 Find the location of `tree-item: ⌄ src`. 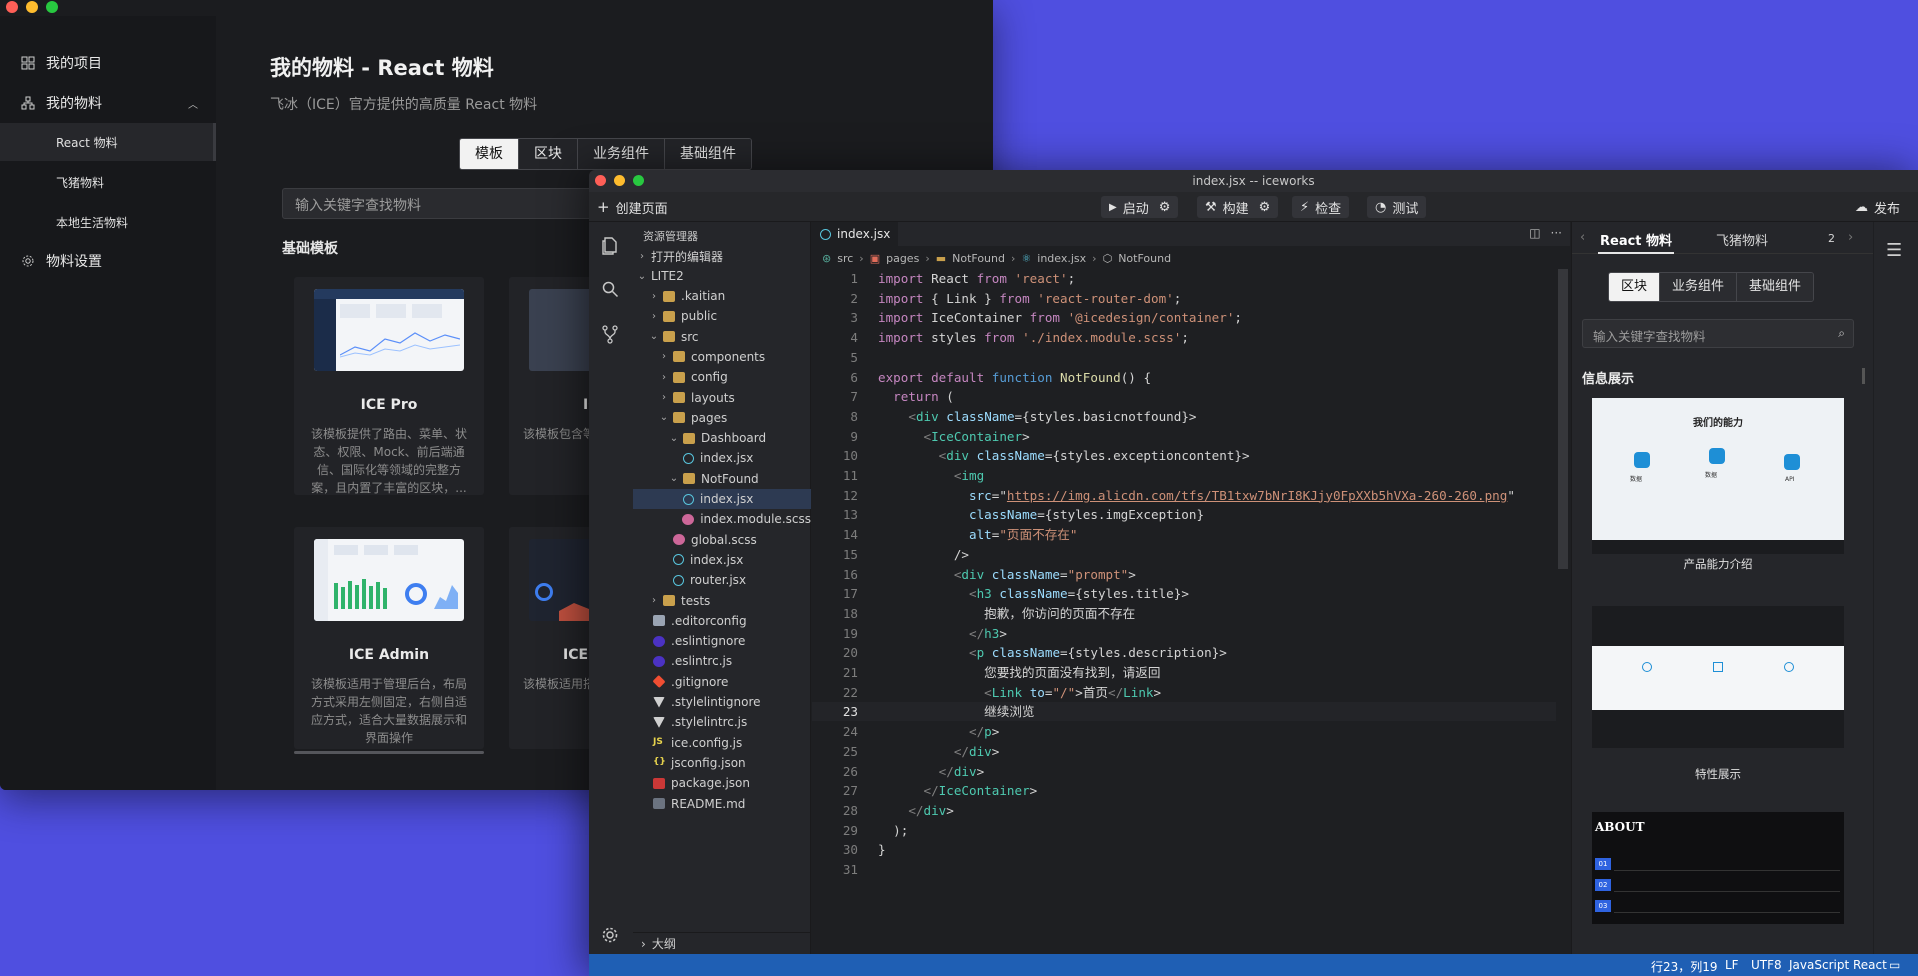

tree-item: ⌄ src is located at coordinates (722, 337).